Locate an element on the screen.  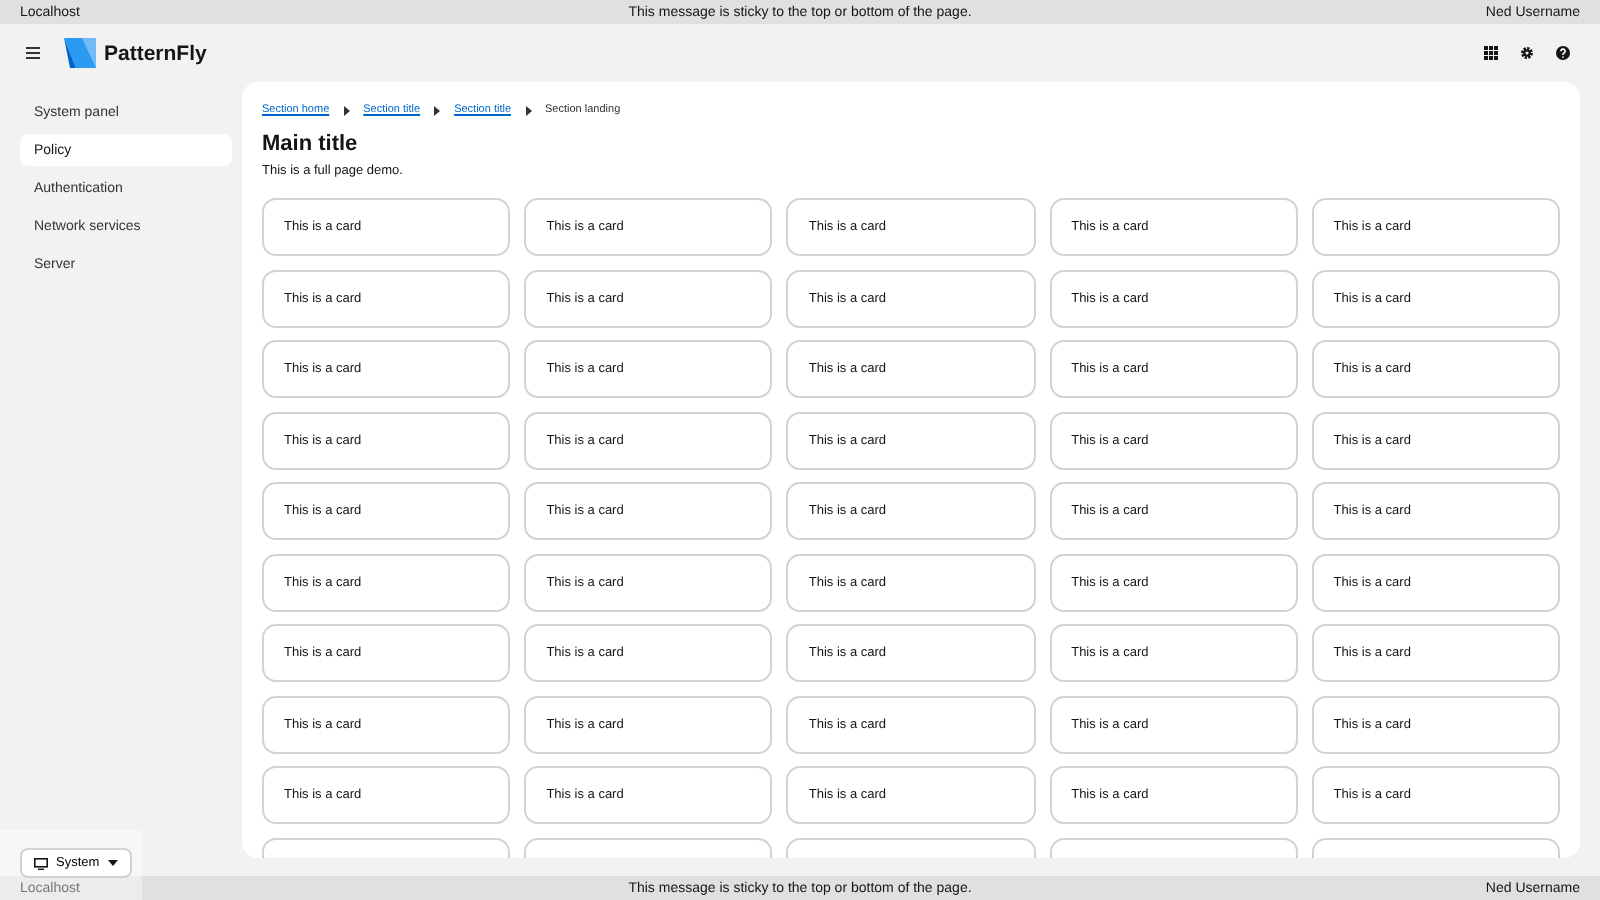
caret-icon is located at coordinates (112, 863).